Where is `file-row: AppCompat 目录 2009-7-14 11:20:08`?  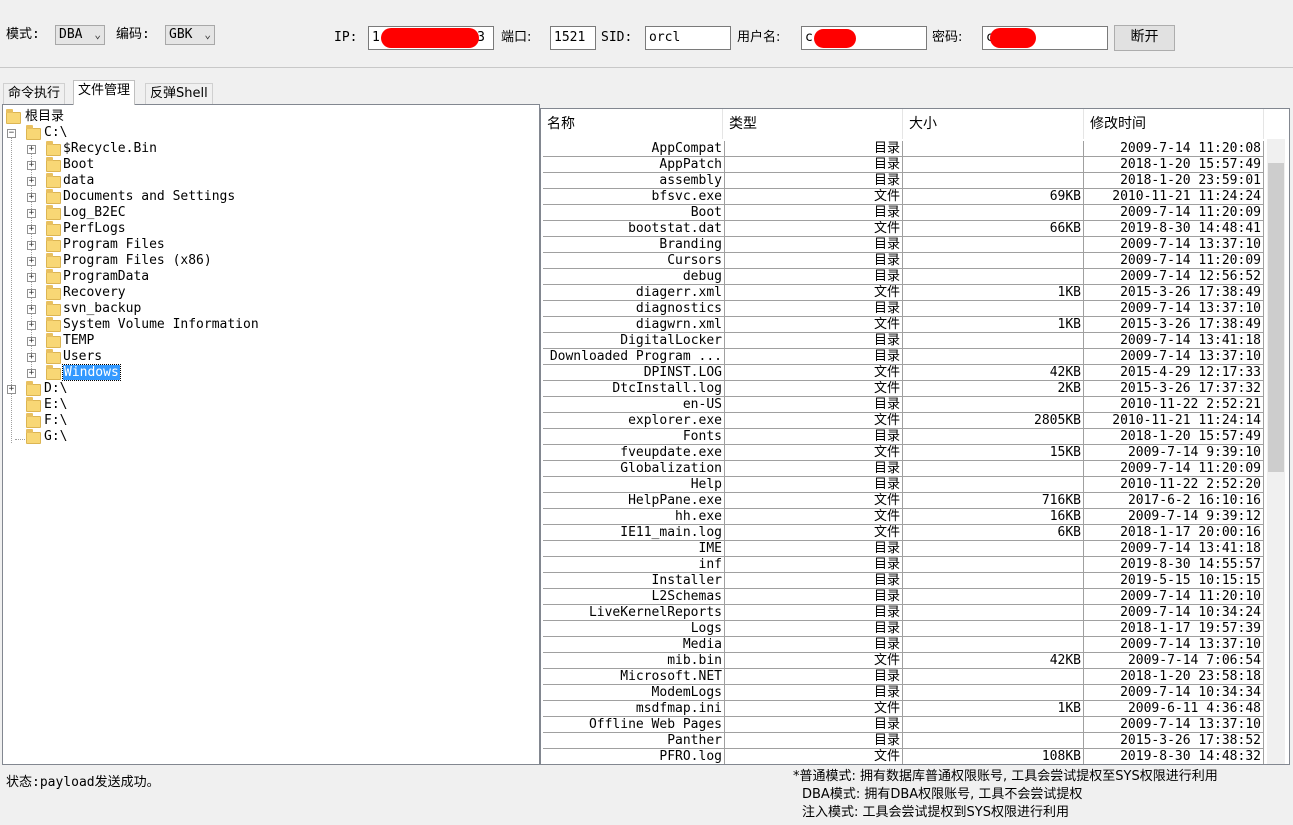 file-row: AppCompat 目录 2009-7-14 11:20:08 is located at coordinates (903, 149).